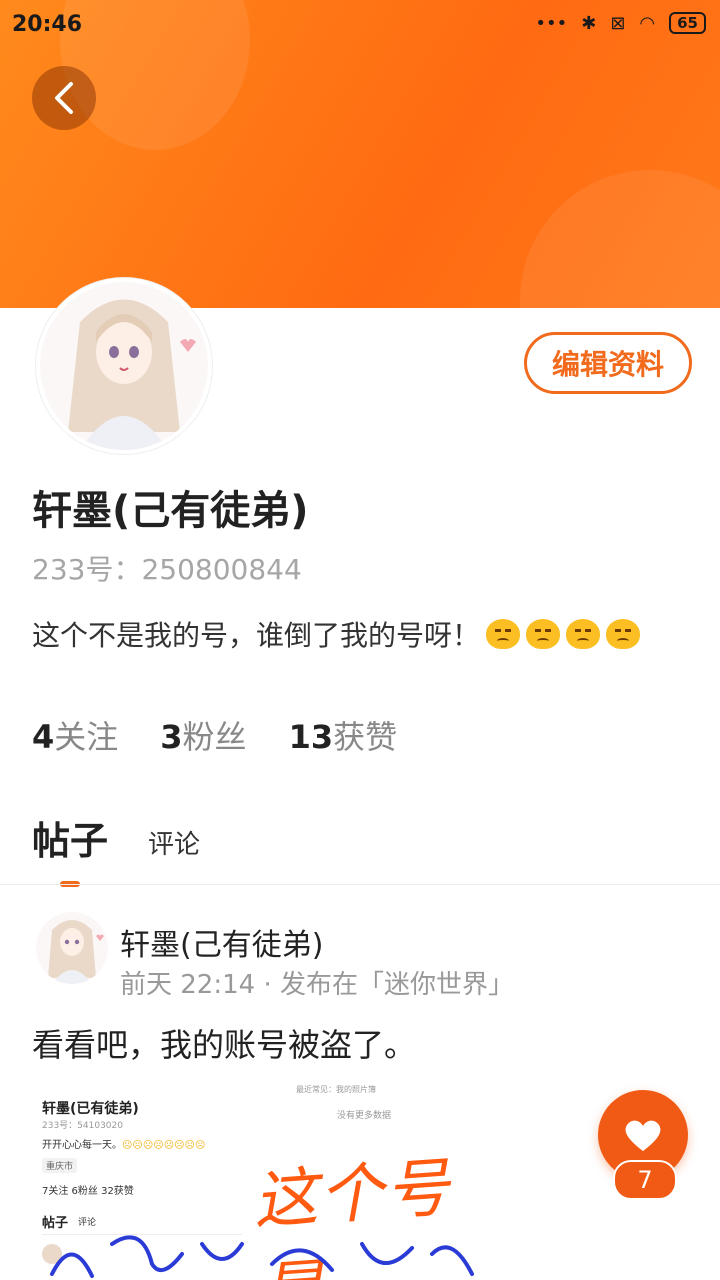  I want to click on more-dots-icon: •••, so click(551, 23).